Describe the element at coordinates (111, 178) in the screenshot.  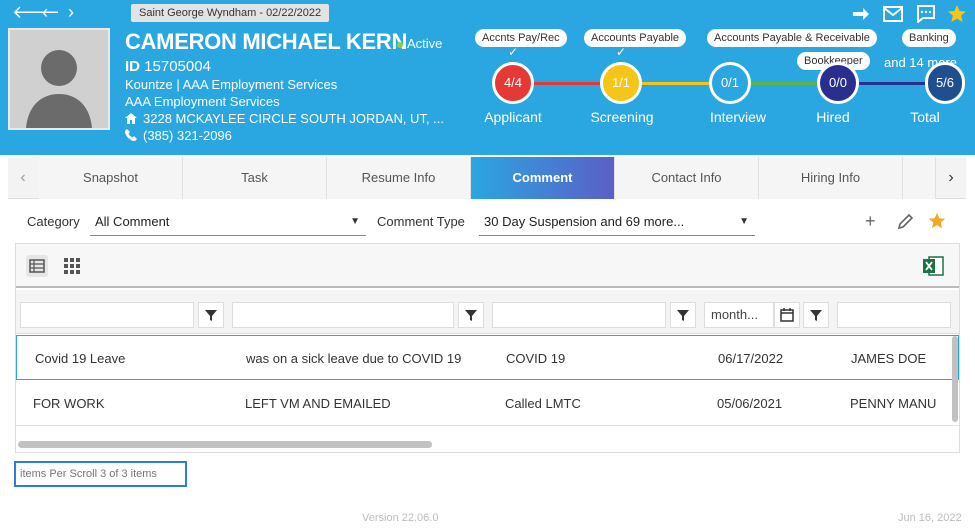
I see `tab-snapshot: Snapshot` at that location.